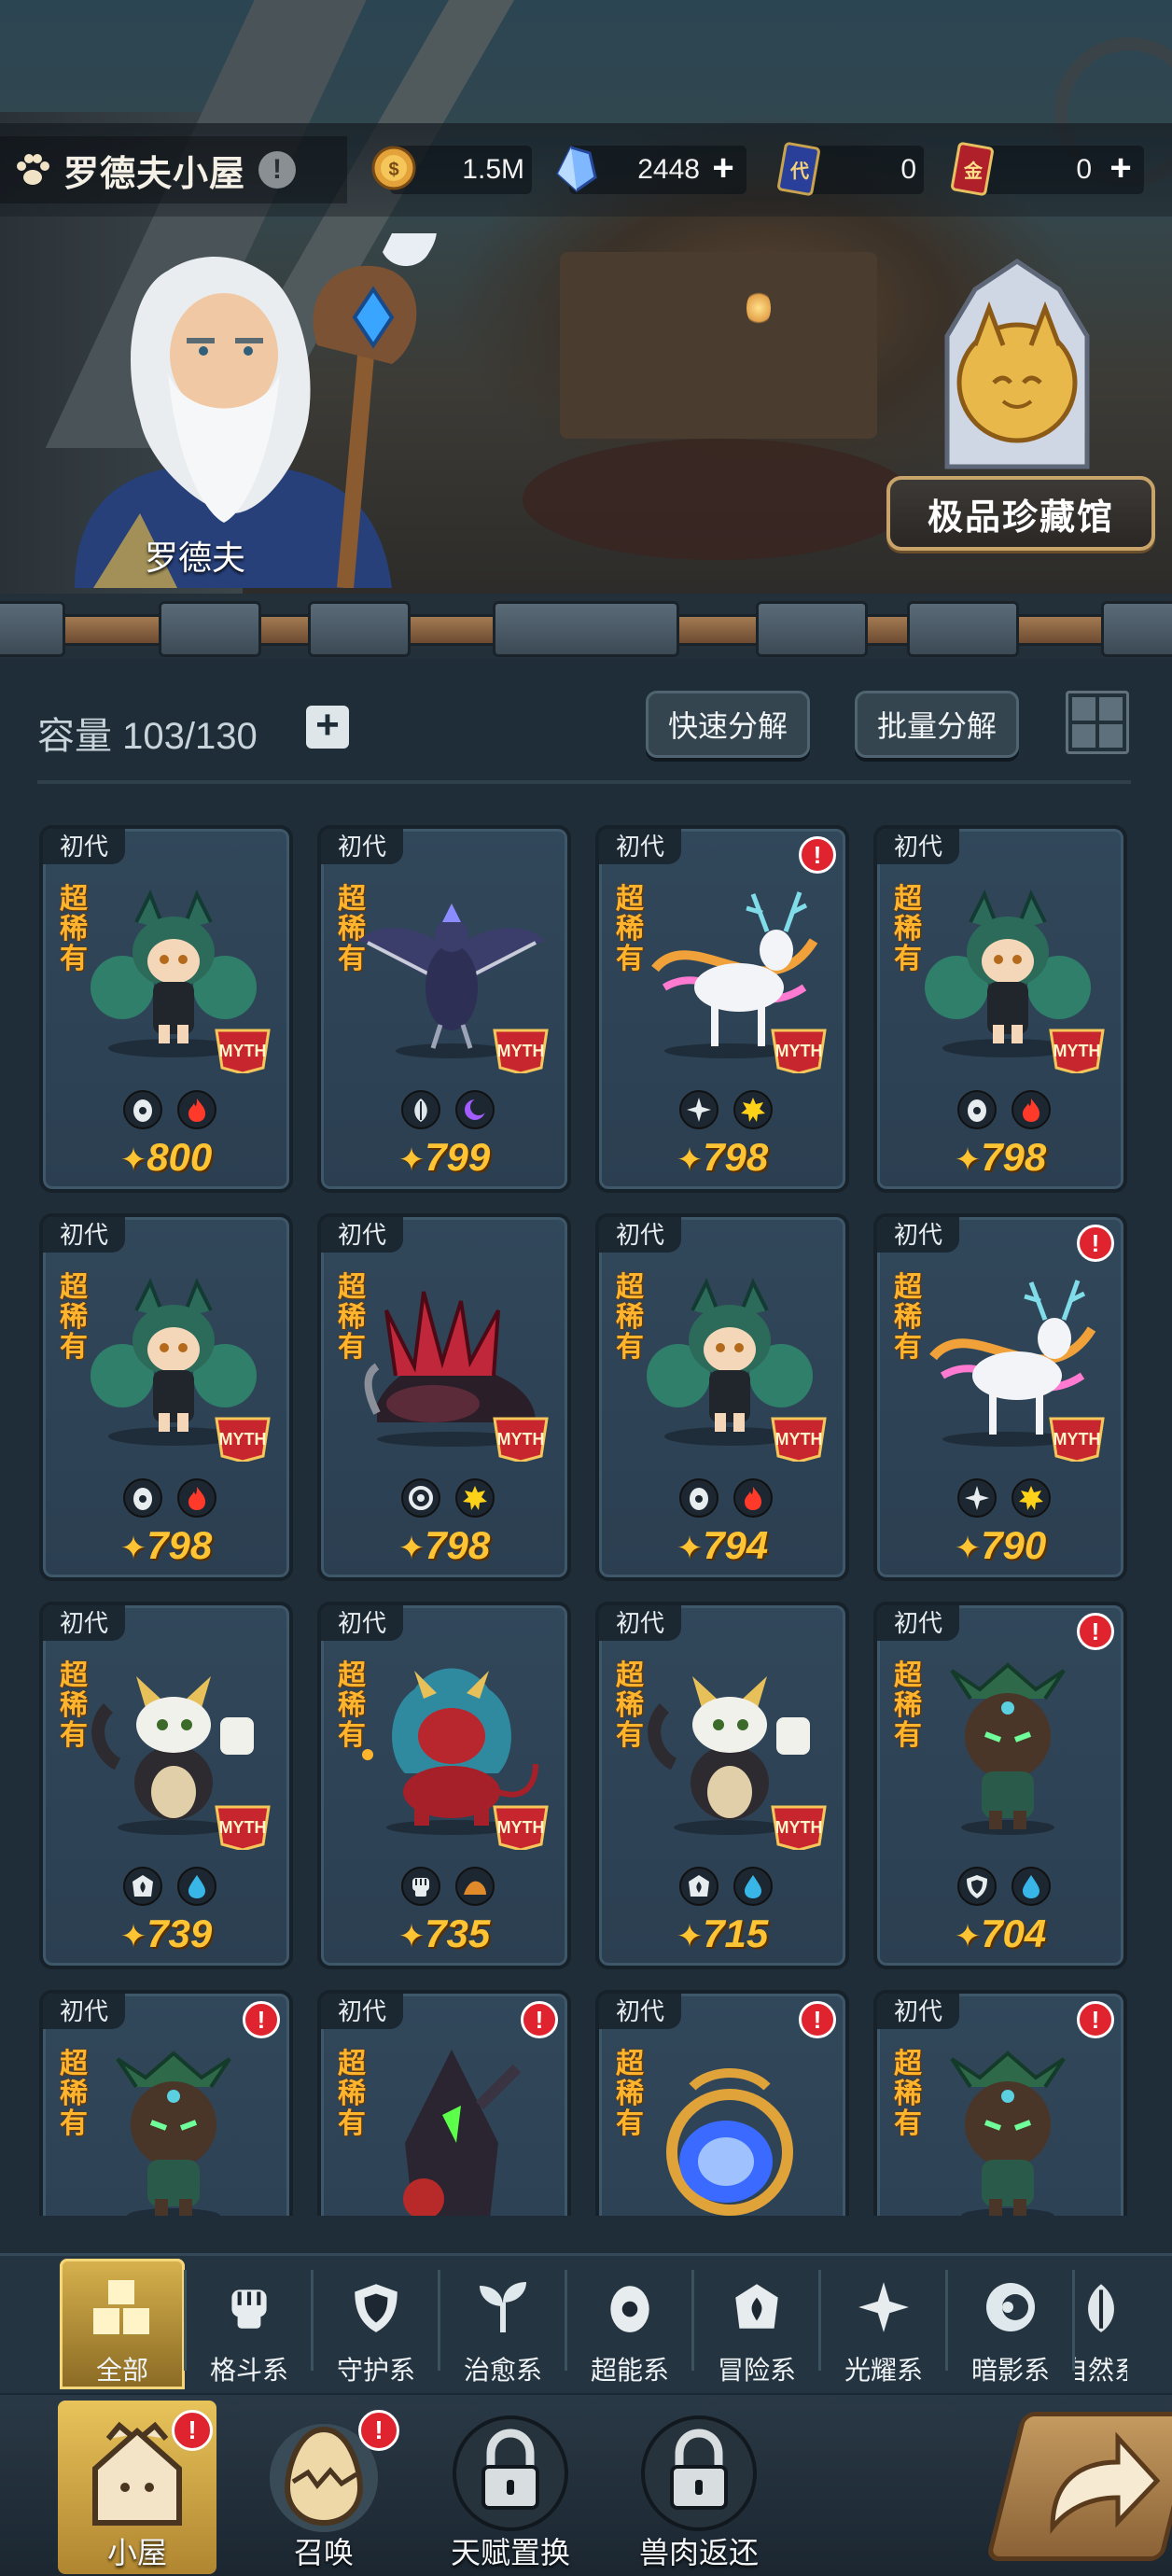 This screenshot has height=2576, width=1172. Describe the element at coordinates (722, 1785) in the screenshot. I see `pet-card: 初代 超稀有 MYTH ✦715` at that location.